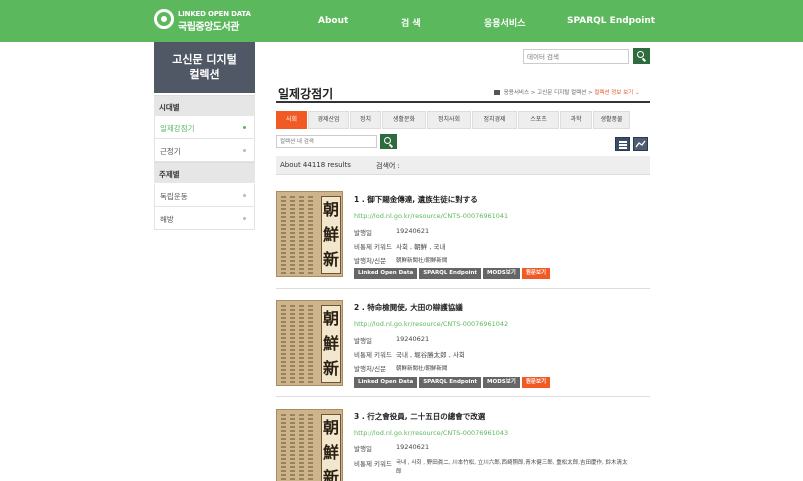  Describe the element at coordinates (613, 93) in the screenshot. I see `breadcrumb-current: 컬렉션 정보 보기` at that location.